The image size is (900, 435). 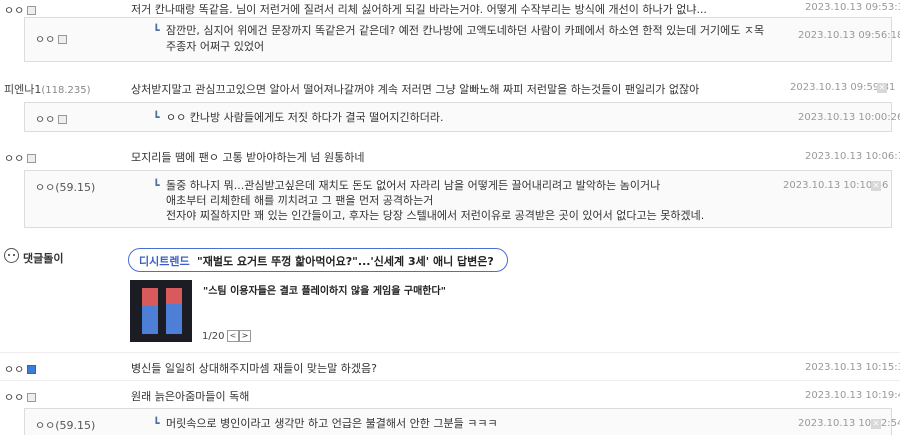 What do you see at coordinates (332, 423) in the screenshot?
I see `reply-text-line: 머릿속으로 병인이라고 생각만 하고 언급은 불결해서 안한 그분들 ㅋㅋㅋ` at bounding box center [332, 423].